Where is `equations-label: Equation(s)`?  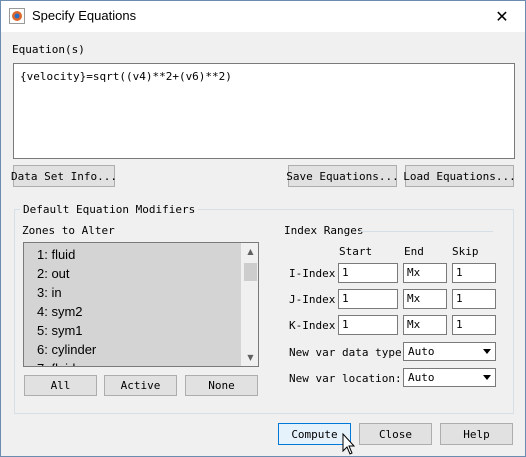
equations-label: Equation(s) is located at coordinates (48, 49).